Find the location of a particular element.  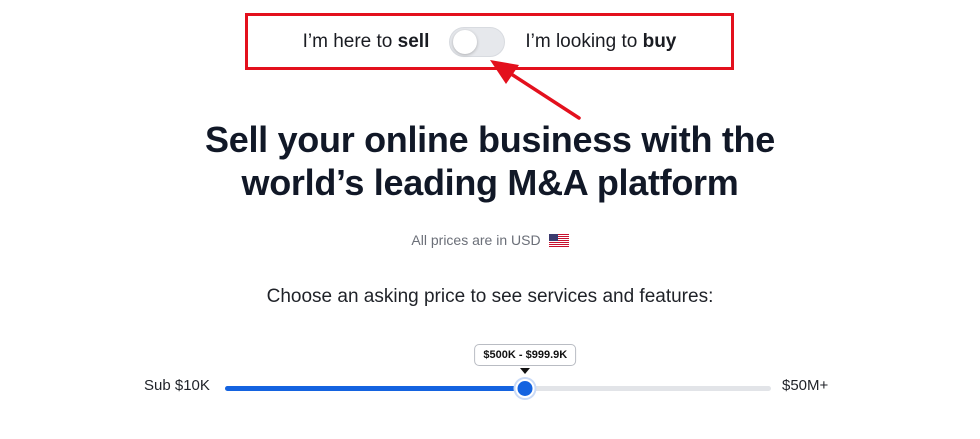

us-flag-icon is located at coordinates (558, 240).